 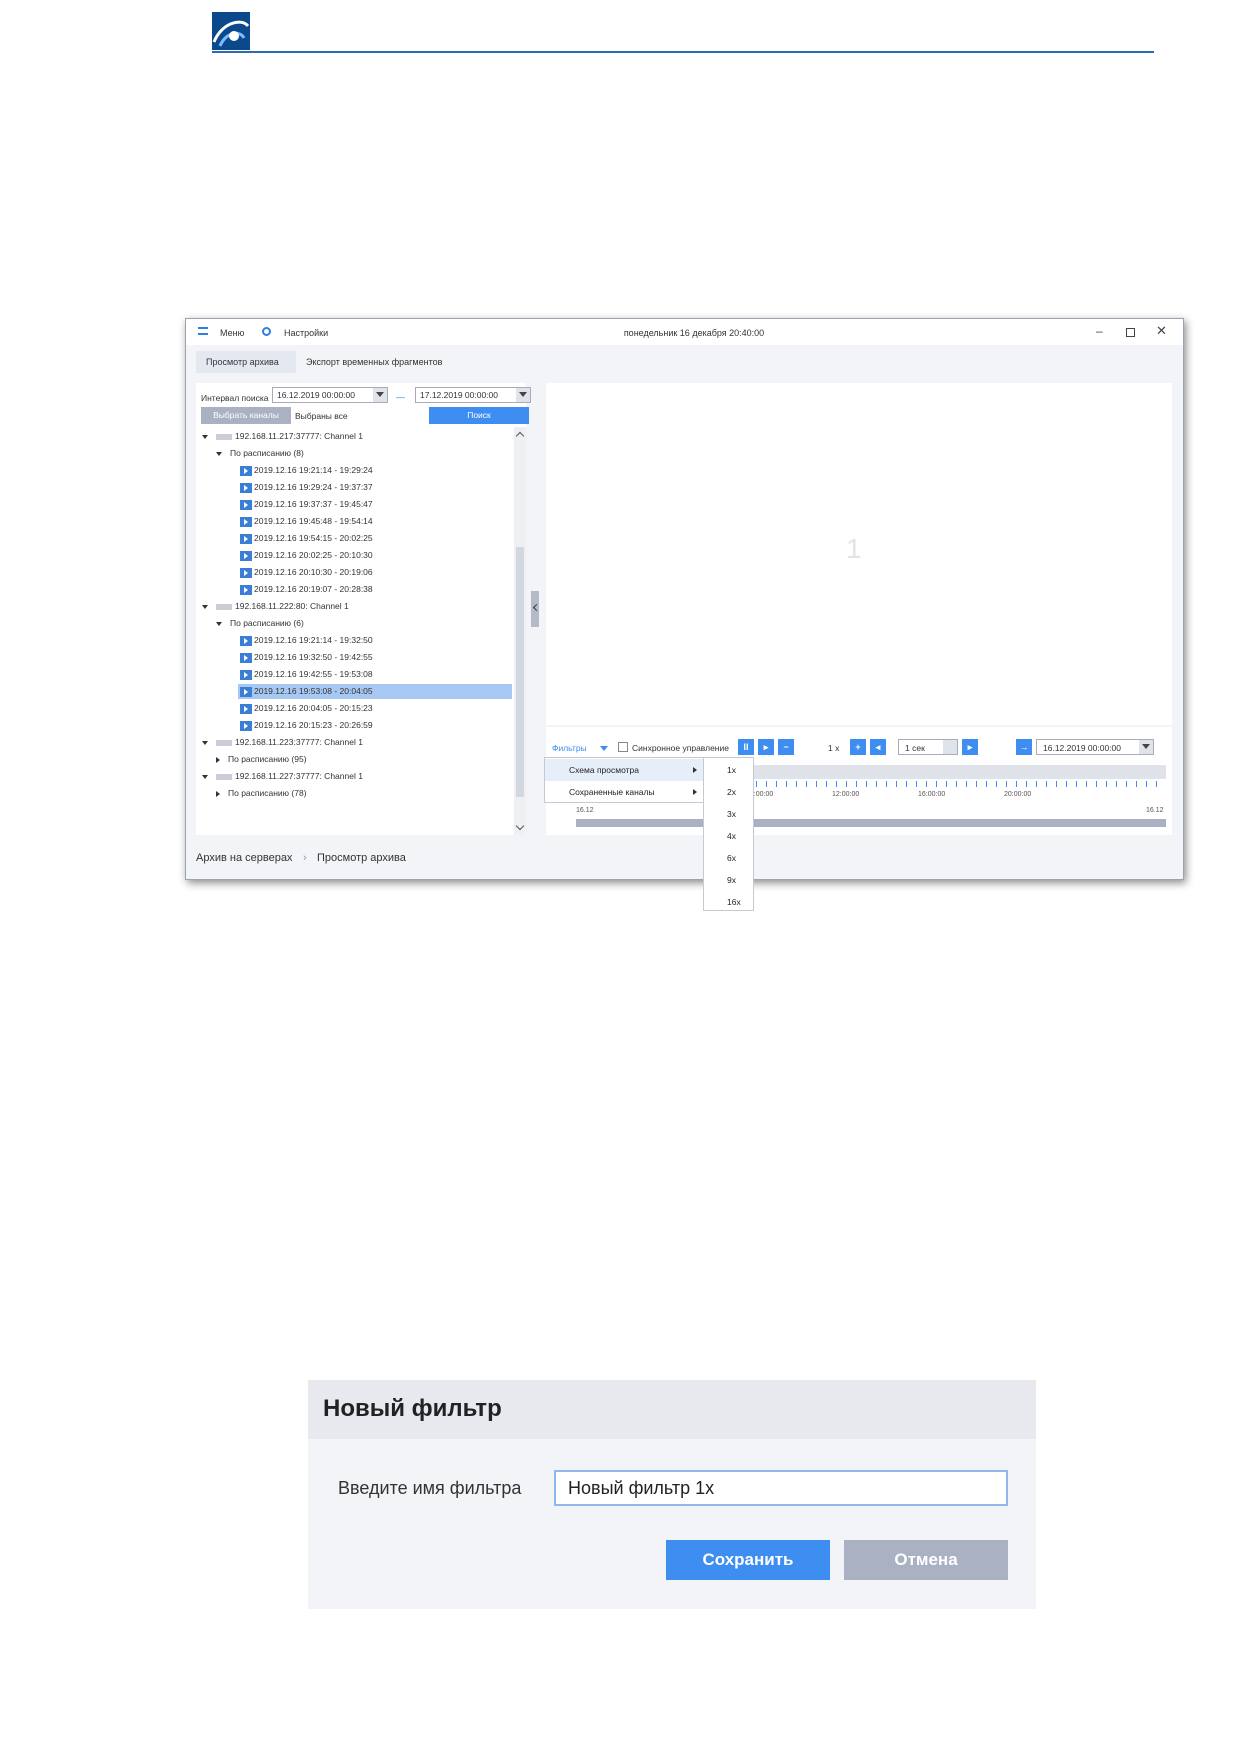 What do you see at coordinates (354, 623) in the screenshot?
I see `tree-group-item: По расписанию (6)` at bounding box center [354, 623].